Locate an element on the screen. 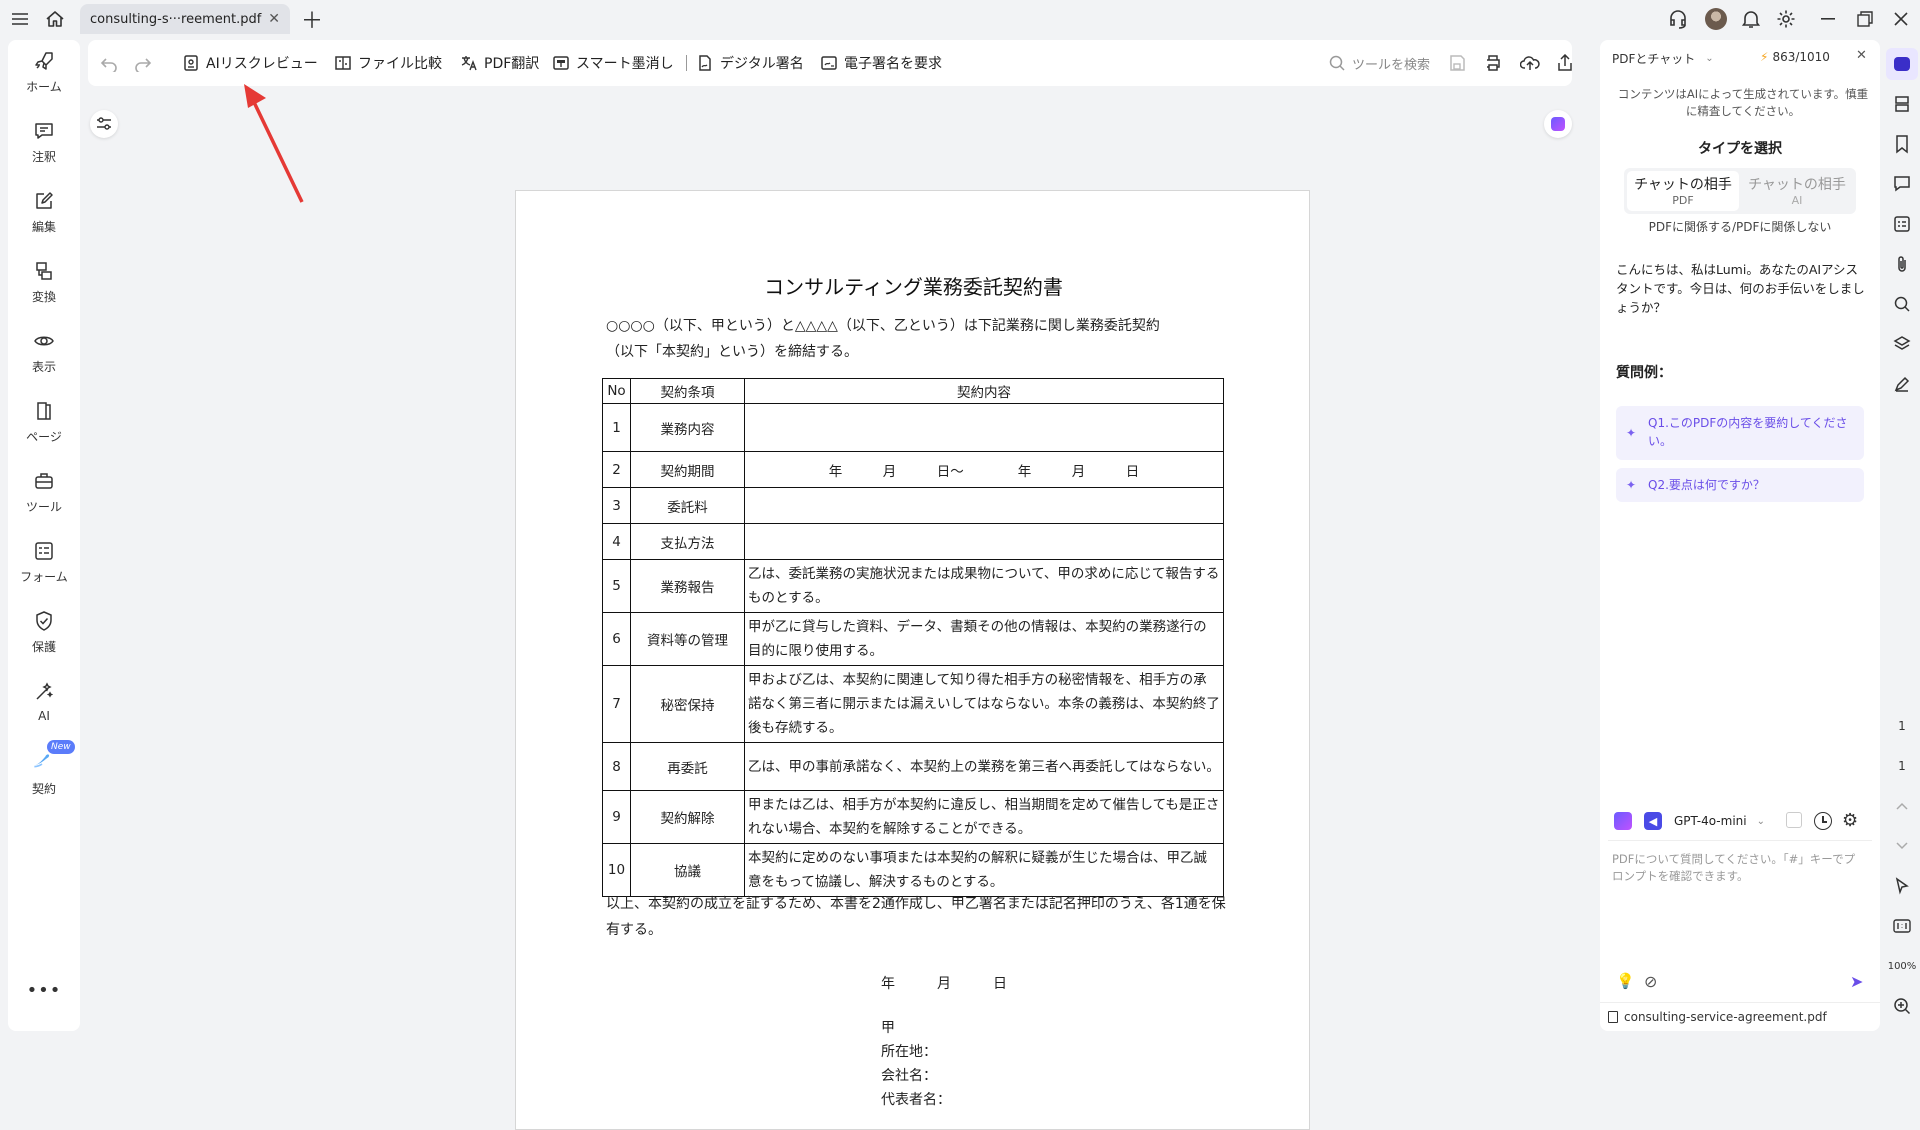 This screenshot has width=1920, height=1130. toolbar-divider is located at coordinates (686, 63).